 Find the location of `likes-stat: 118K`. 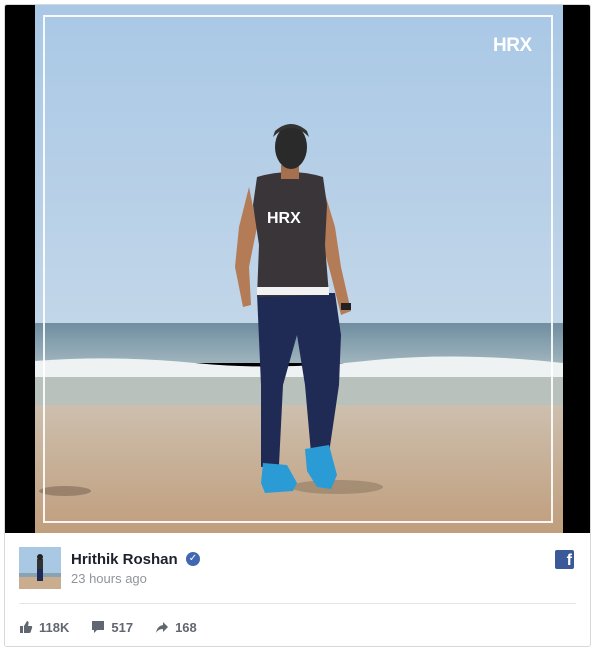

likes-stat: 118K is located at coordinates (44, 627).